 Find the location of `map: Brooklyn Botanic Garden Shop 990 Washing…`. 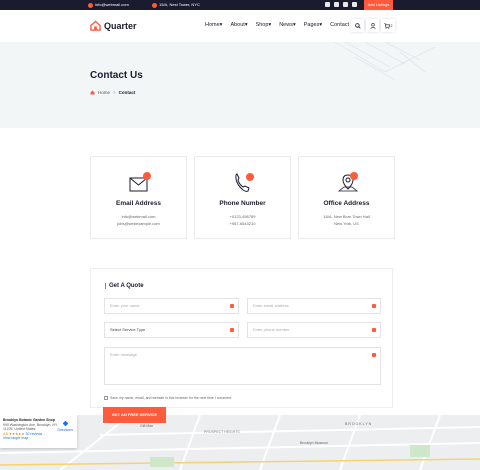

map: Brooklyn Botanic Garden Shop 990 Washing… is located at coordinates (240, 442).